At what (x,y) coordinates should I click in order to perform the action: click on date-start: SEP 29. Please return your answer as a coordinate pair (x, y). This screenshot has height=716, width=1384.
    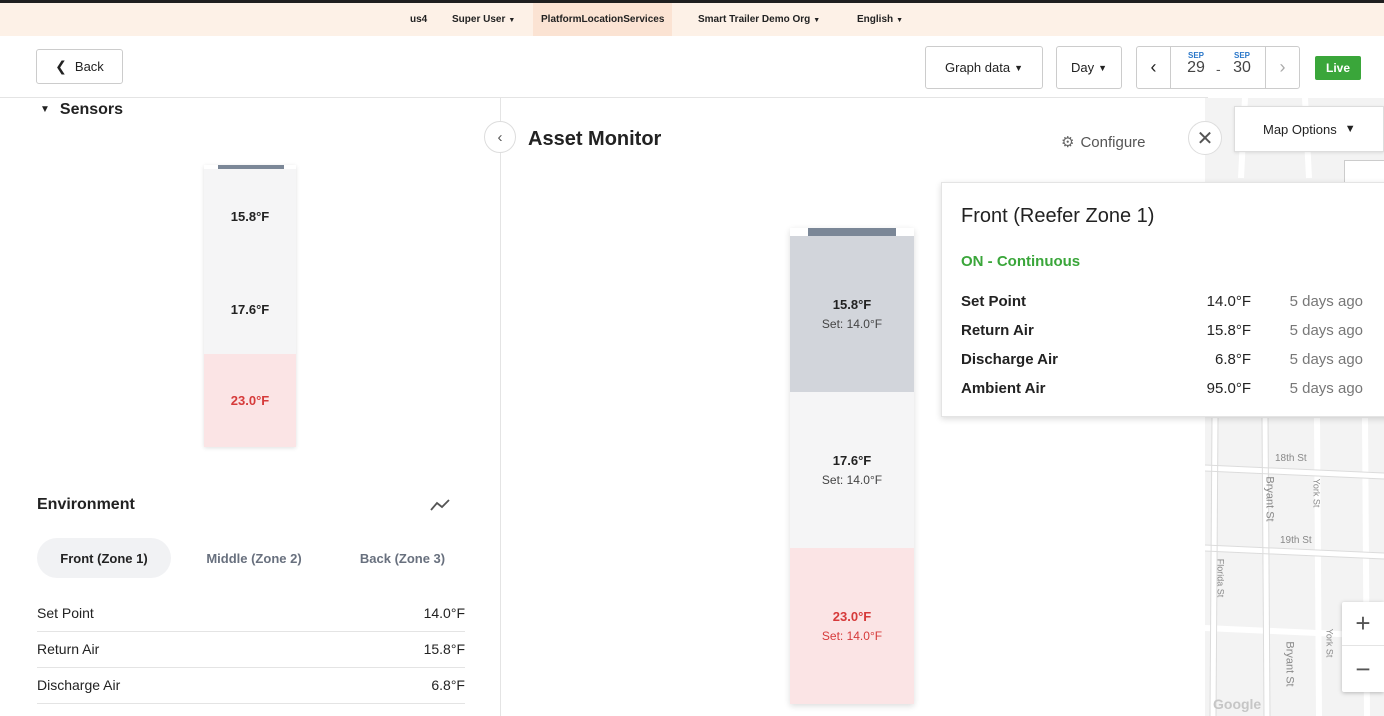
    Looking at the image, I should click on (1196, 63).